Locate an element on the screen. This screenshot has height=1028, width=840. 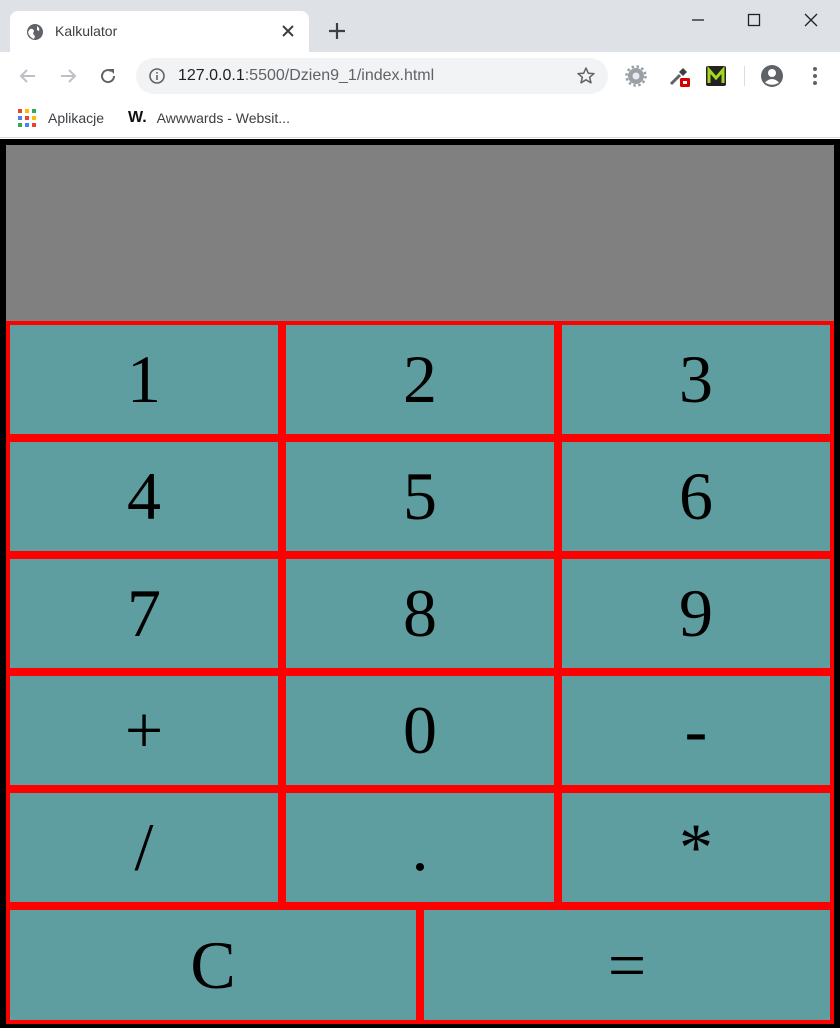
key-9: 9 is located at coordinates (696, 613).